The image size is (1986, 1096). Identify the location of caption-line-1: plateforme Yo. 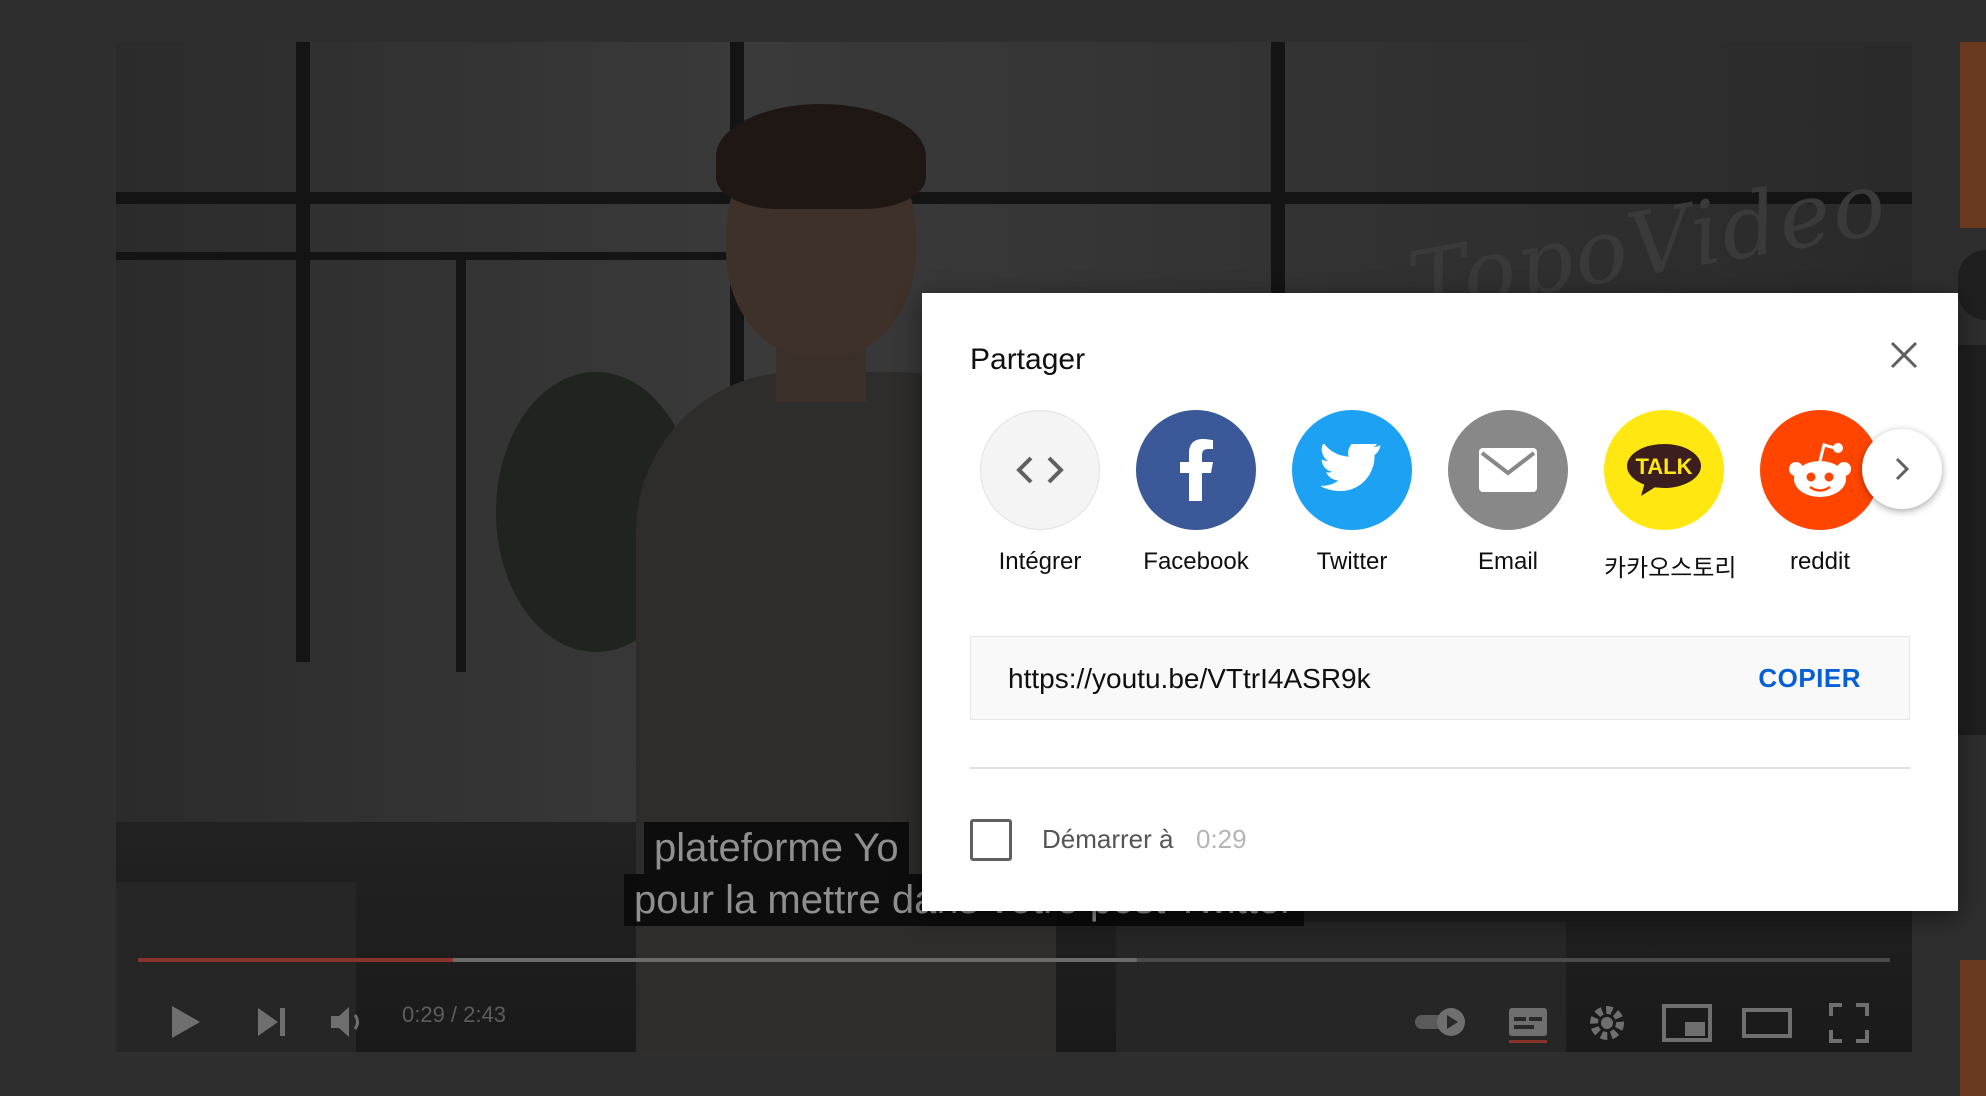
(776, 848).